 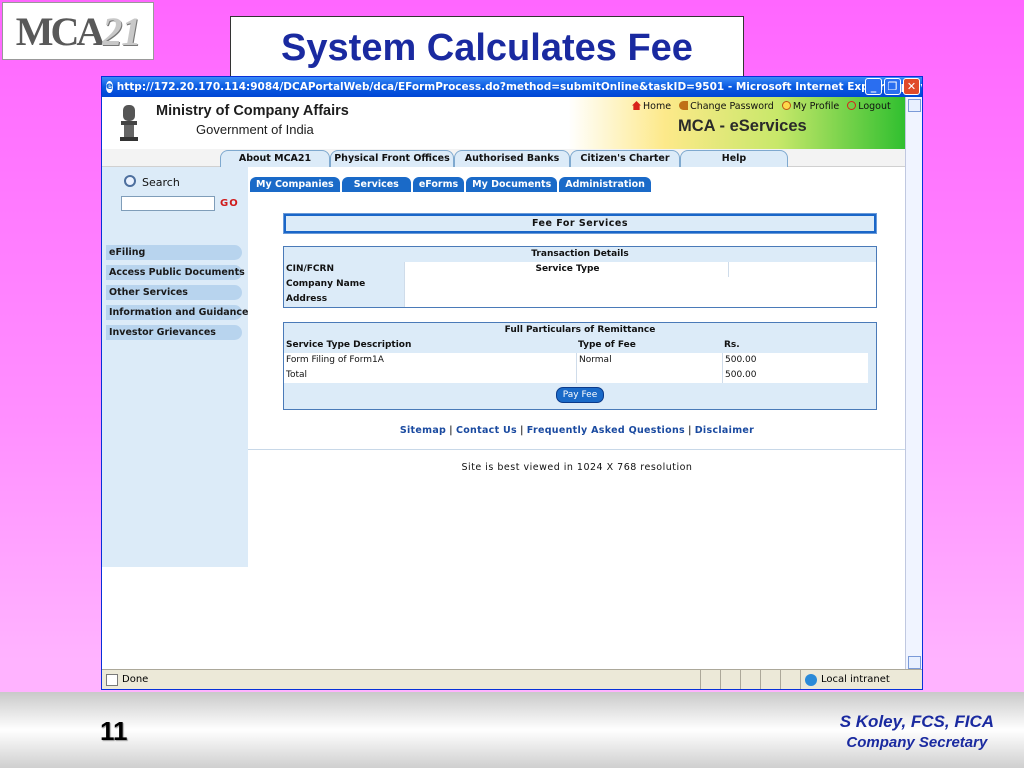 What do you see at coordinates (913, 384) in the screenshot?
I see `vertical-scrollbar` at bounding box center [913, 384].